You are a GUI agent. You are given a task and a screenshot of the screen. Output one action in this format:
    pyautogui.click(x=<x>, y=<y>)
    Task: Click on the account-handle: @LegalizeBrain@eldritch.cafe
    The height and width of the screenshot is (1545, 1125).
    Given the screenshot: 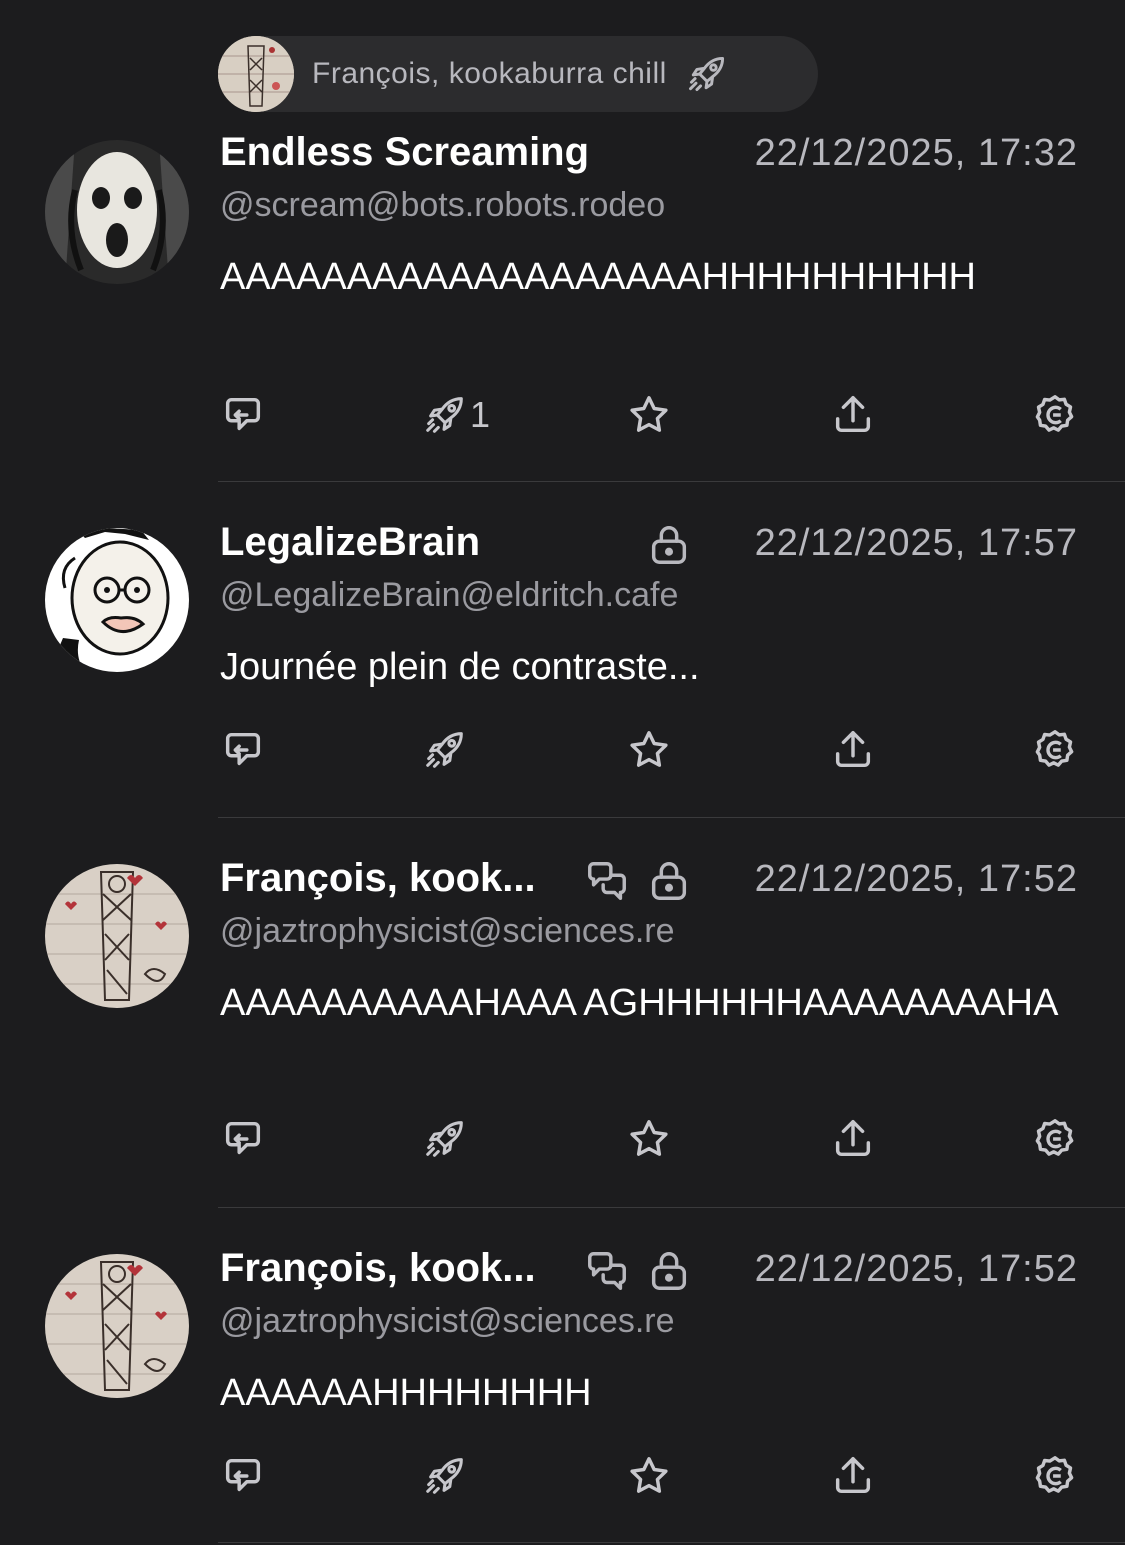 What is the action you would take?
    pyautogui.click(x=449, y=595)
    